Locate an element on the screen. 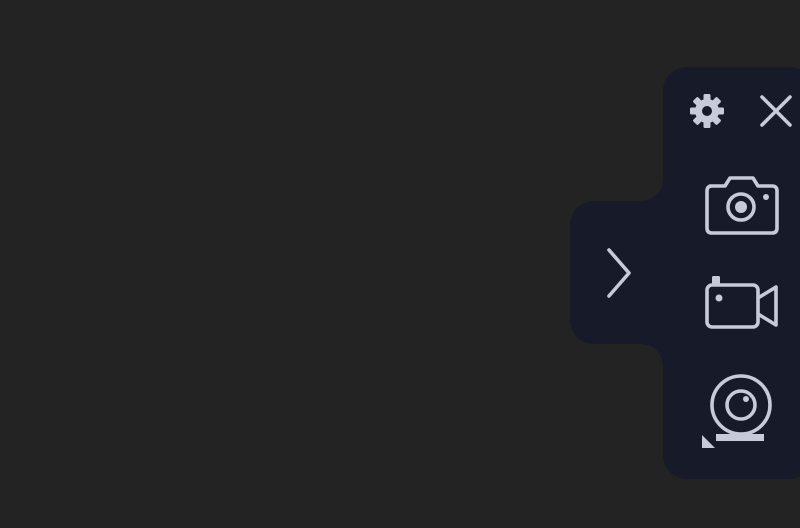 This screenshot has width=800, height=528. video-camera-icon is located at coordinates (741, 302).